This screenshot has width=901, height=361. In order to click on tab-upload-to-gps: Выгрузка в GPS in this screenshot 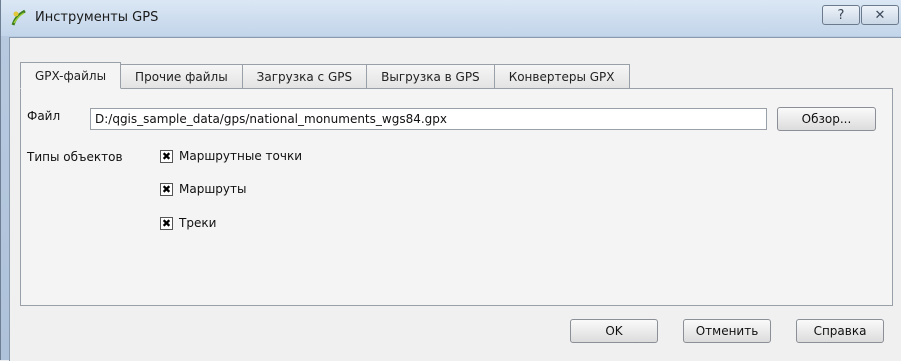, I will do `click(431, 76)`.